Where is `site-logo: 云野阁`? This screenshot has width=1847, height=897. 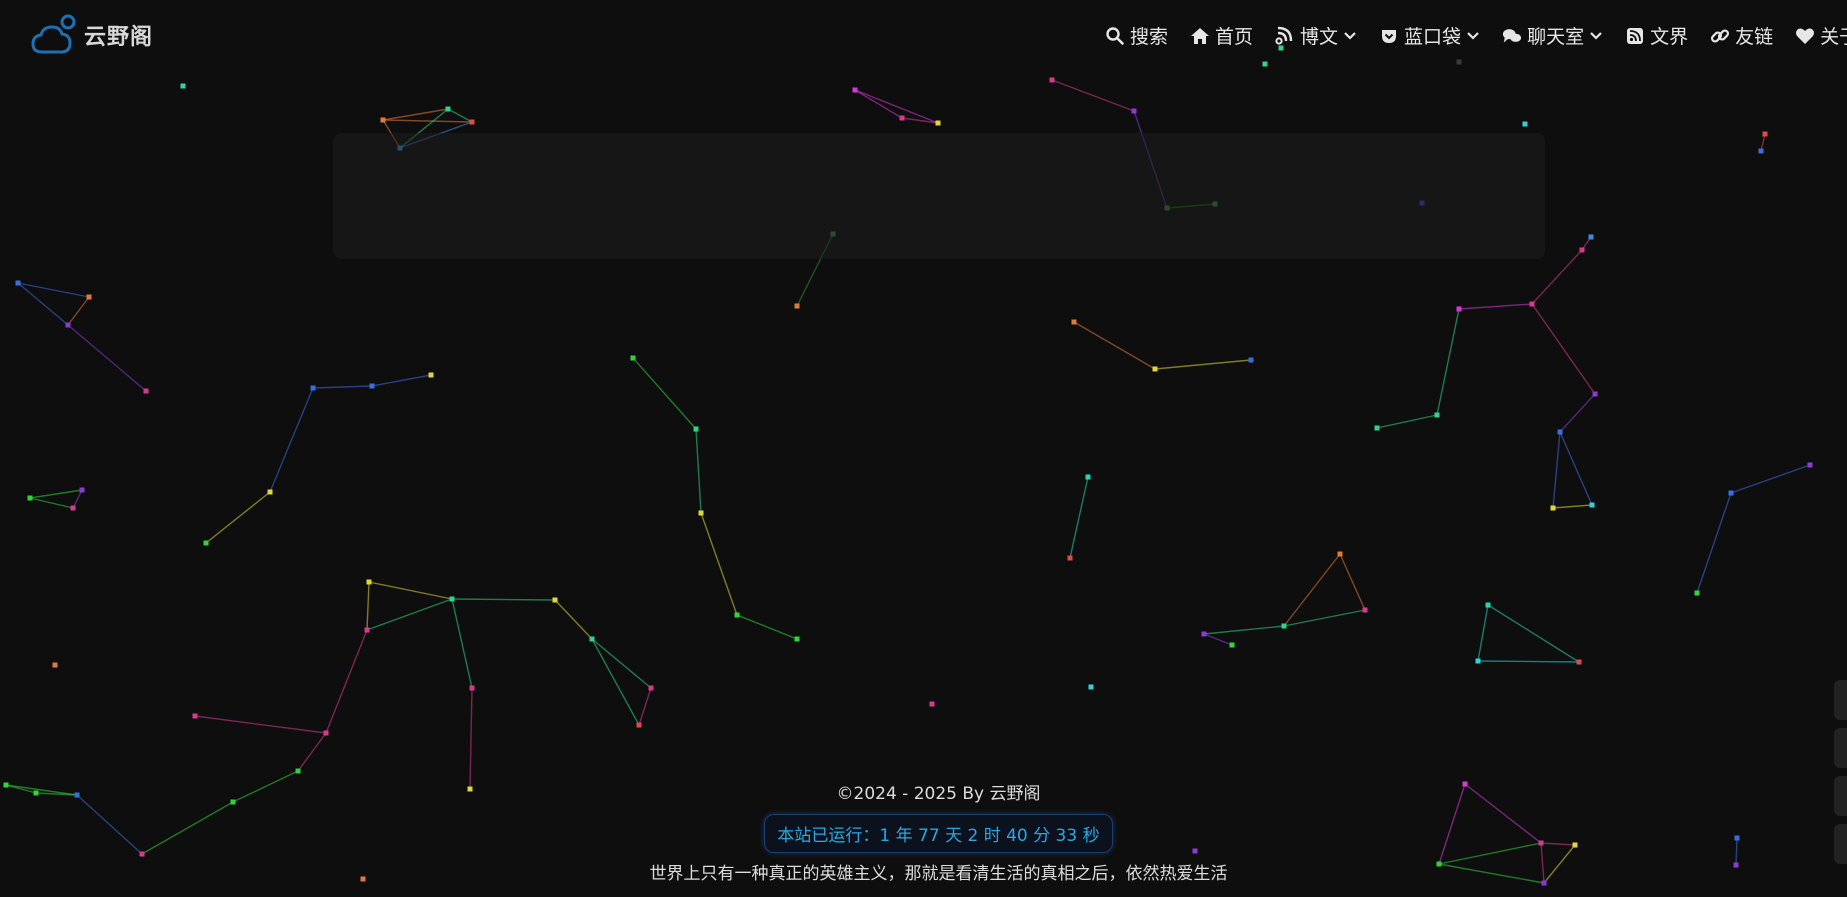 site-logo: 云野阁 is located at coordinates (91, 35).